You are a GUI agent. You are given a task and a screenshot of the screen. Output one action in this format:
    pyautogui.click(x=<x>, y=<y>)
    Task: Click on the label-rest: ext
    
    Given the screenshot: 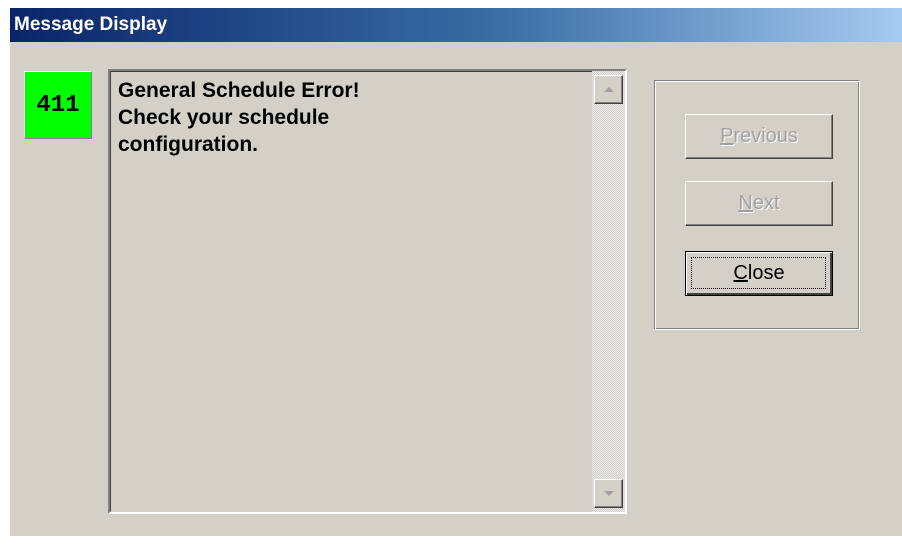 What is the action you would take?
    pyautogui.click(x=766, y=203)
    